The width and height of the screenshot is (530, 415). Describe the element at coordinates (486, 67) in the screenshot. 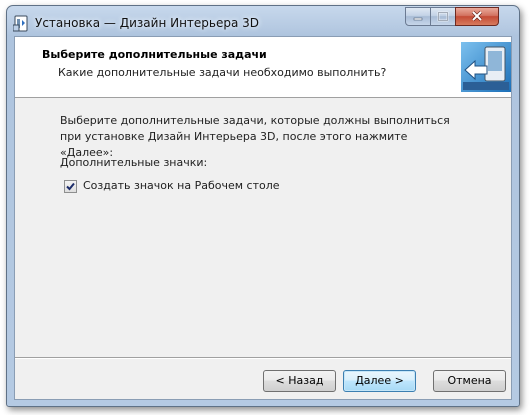

I see `install-arrow-icon` at that location.